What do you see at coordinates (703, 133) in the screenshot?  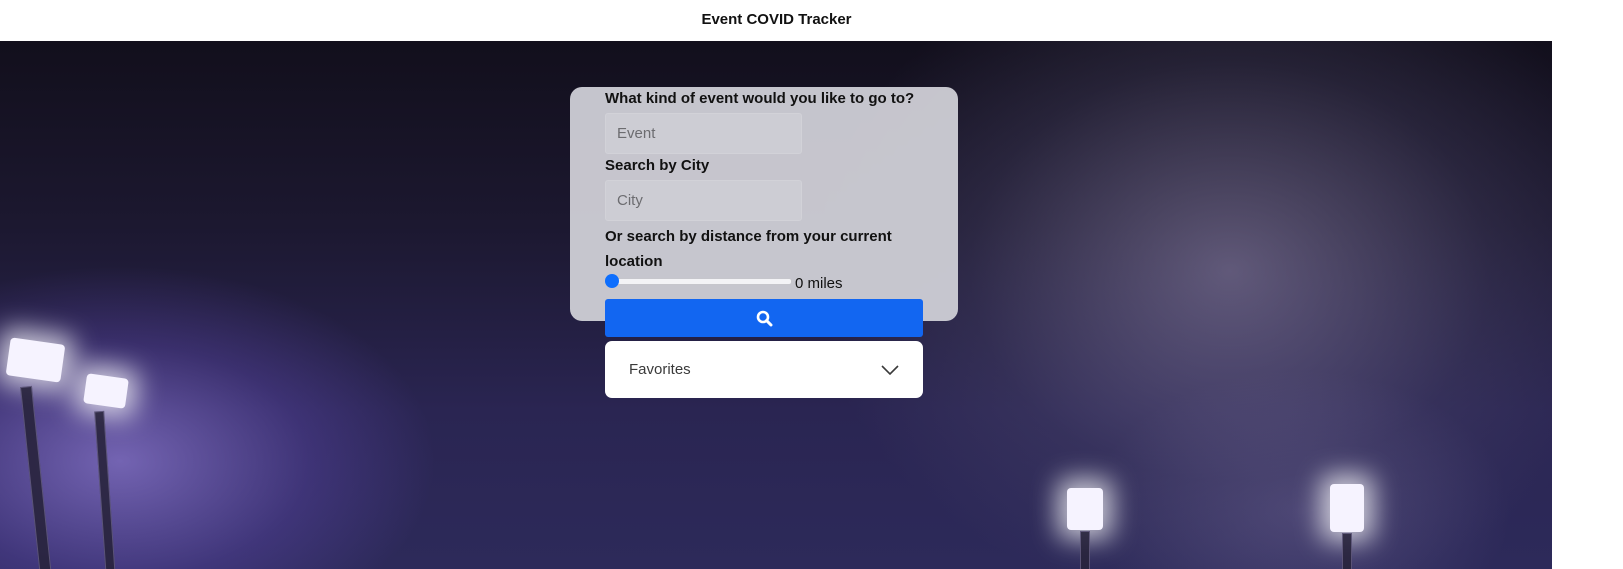 I see `event-input` at bounding box center [703, 133].